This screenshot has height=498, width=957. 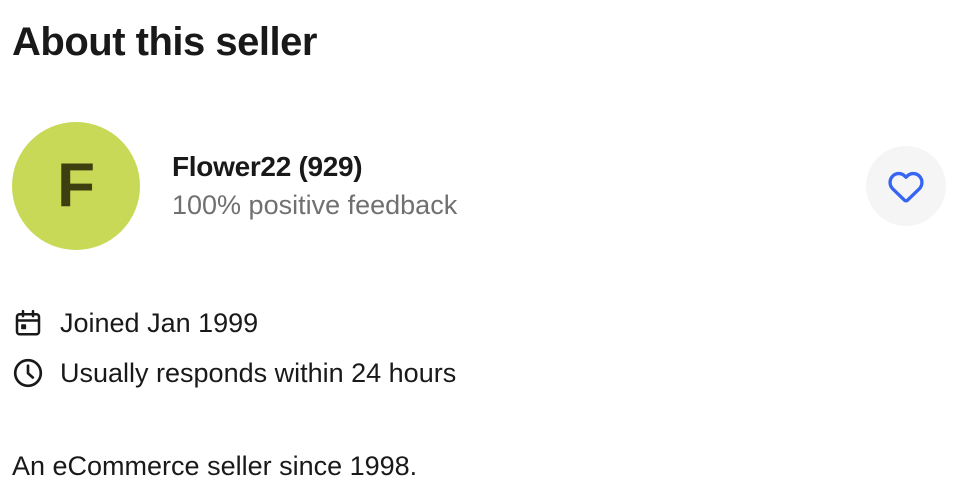 I want to click on seller-bio: An eCommerce seller since 1998., so click(x=215, y=466).